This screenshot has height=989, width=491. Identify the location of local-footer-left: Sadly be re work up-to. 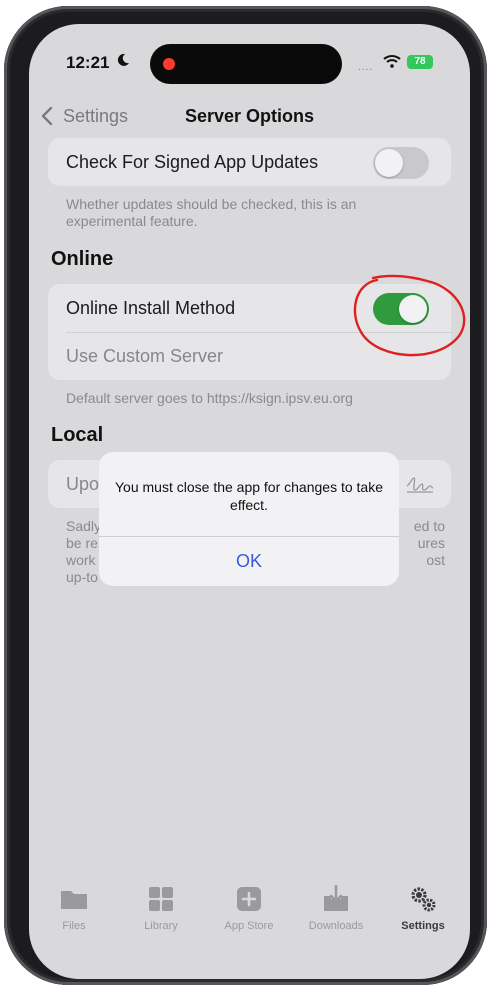
(83, 552).